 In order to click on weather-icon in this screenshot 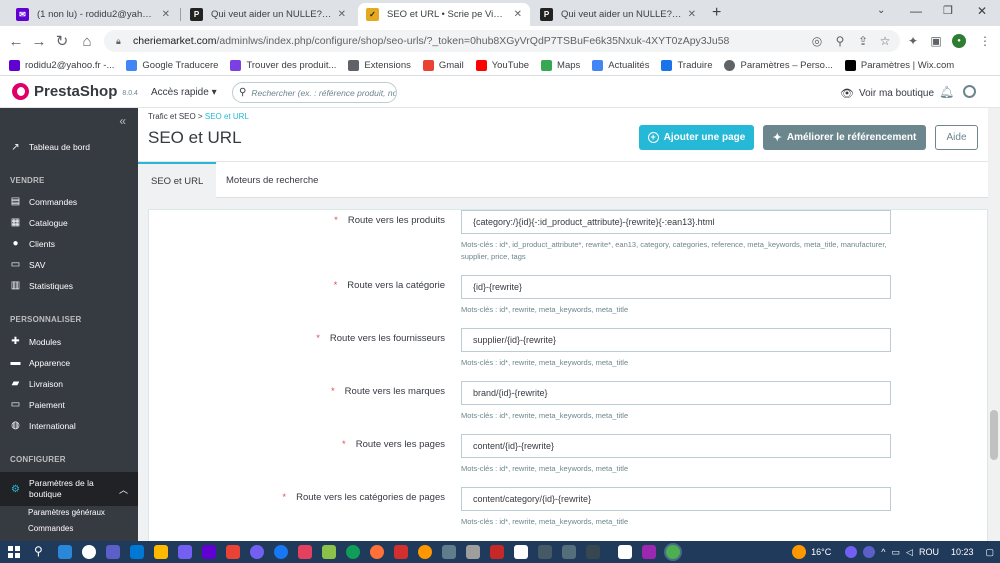, I will do `click(799, 552)`.